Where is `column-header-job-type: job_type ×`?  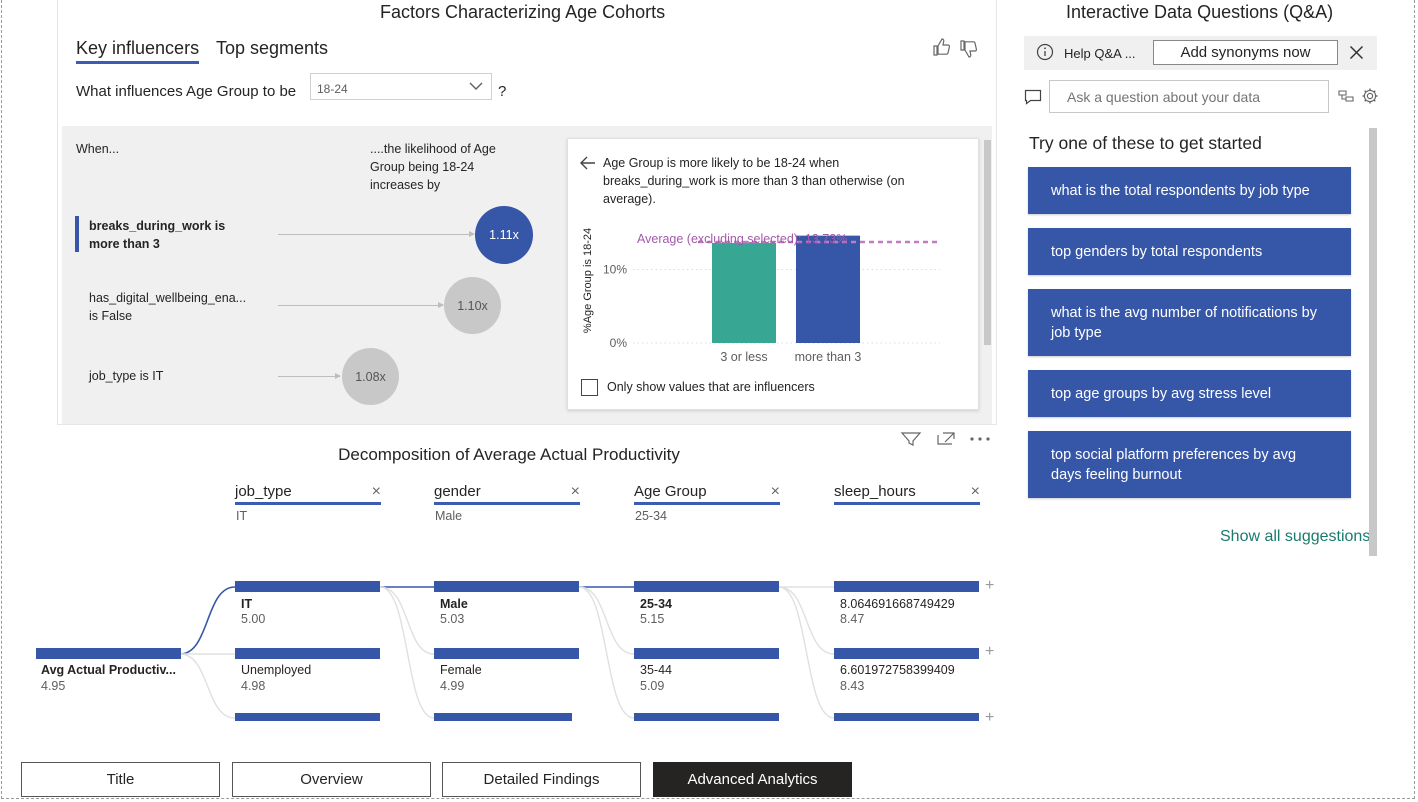 column-header-job-type: job_type × is located at coordinates (308, 494).